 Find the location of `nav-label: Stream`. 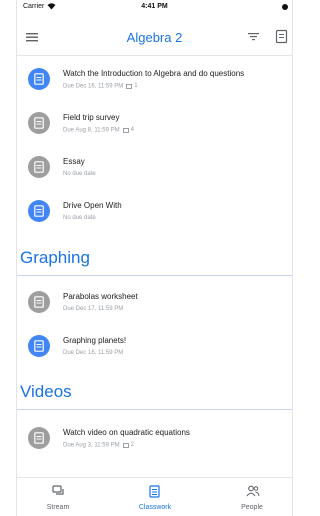

nav-label: Stream is located at coordinates (58, 507).